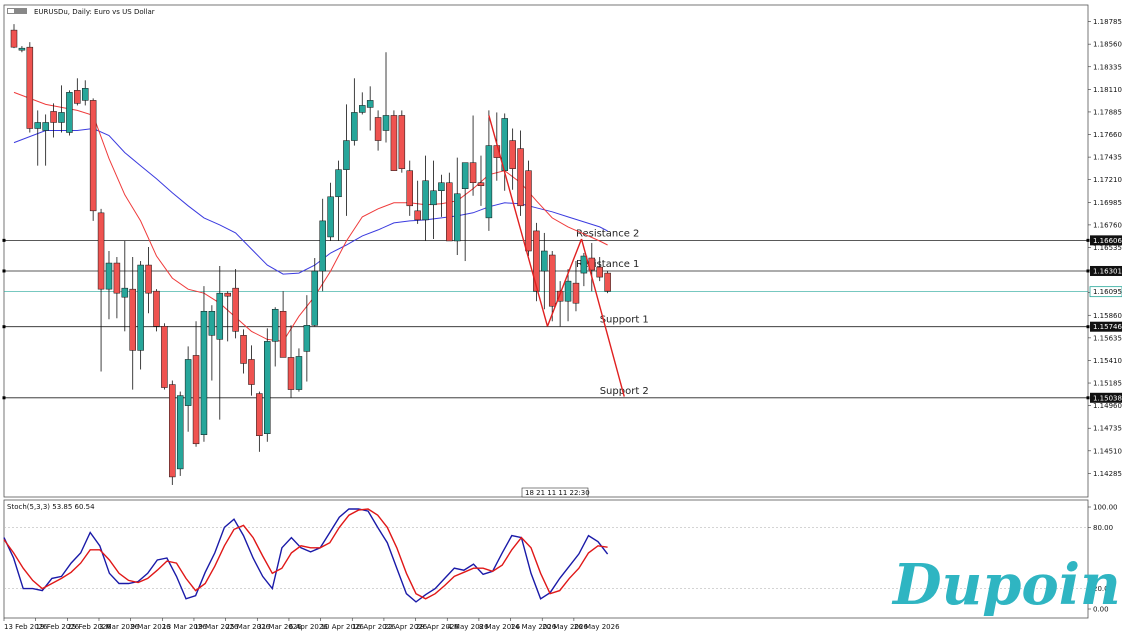 Image resolution: width=1122 pixels, height=638 pixels. What do you see at coordinates (624, 320) in the screenshot?
I see `level-label: Support 1` at bounding box center [624, 320].